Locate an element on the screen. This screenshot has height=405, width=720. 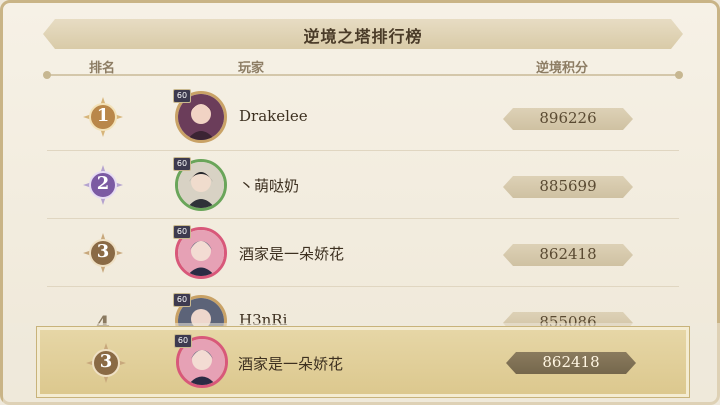
score-value: 896226 is located at coordinates (568, 118).